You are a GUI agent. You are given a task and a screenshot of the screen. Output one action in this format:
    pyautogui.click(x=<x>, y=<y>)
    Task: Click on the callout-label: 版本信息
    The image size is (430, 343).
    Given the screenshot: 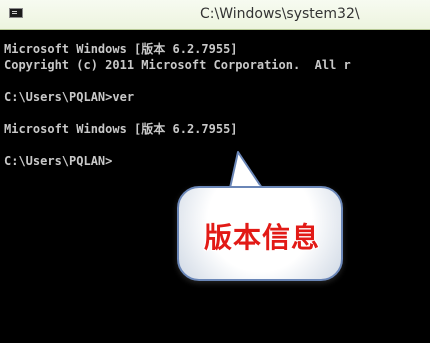 What is the action you would take?
    pyautogui.click(x=261, y=237)
    